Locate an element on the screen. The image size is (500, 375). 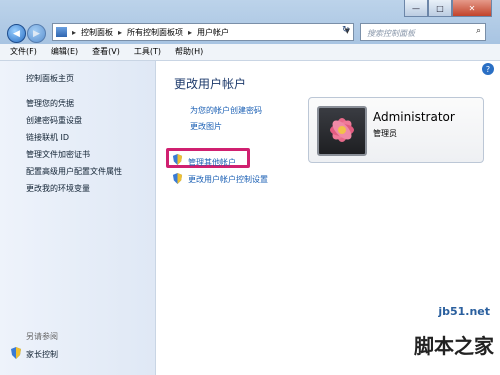
search-placeholder: 搜索控制面板 is located at coordinates (391, 33).